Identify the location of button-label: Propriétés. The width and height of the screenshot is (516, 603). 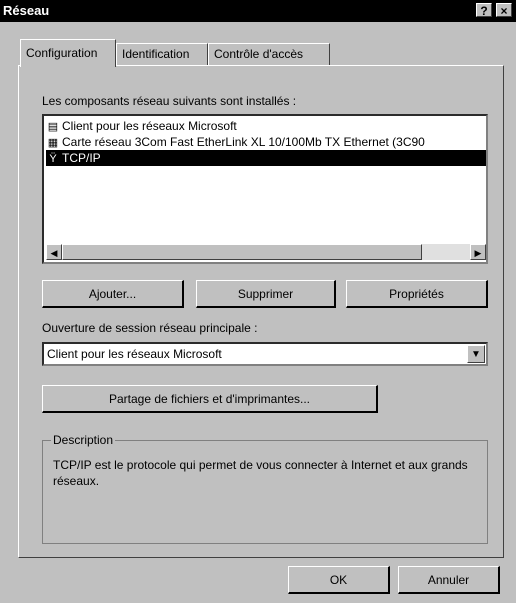
(416, 294).